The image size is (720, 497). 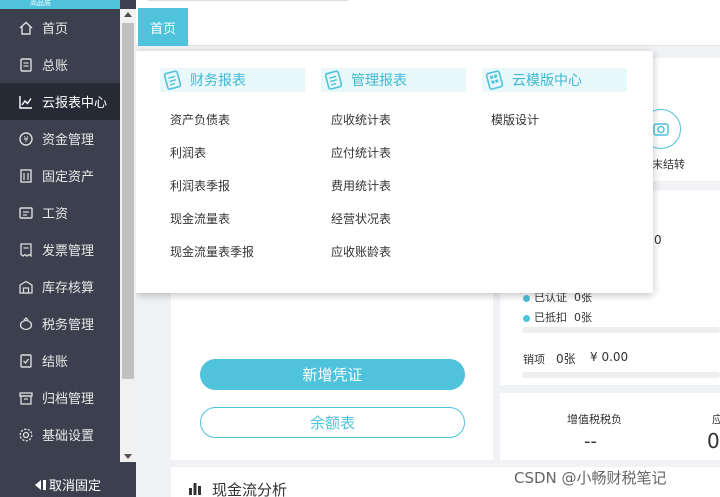 What do you see at coordinates (74, 486) in the screenshot?
I see `unpin-label: 取消固定` at bounding box center [74, 486].